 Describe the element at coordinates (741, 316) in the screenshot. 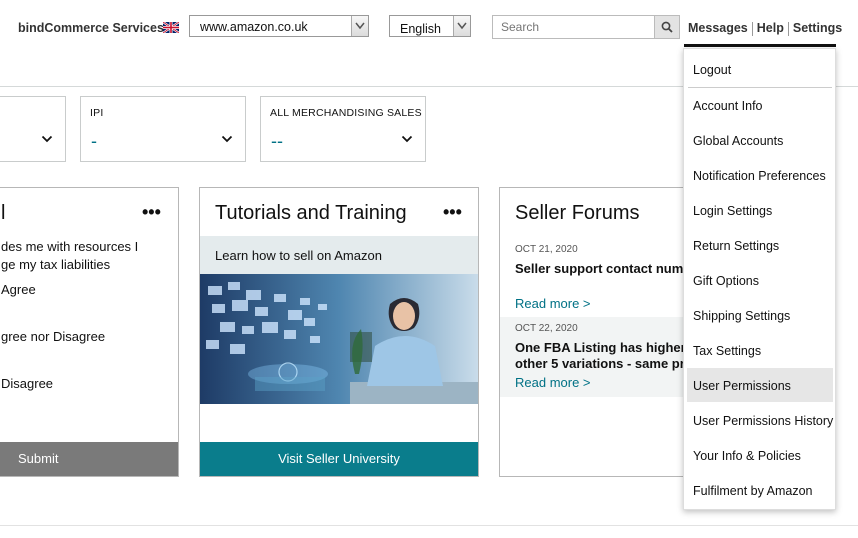

I see `menu-item-shipping-settings: Shipping Settings` at that location.